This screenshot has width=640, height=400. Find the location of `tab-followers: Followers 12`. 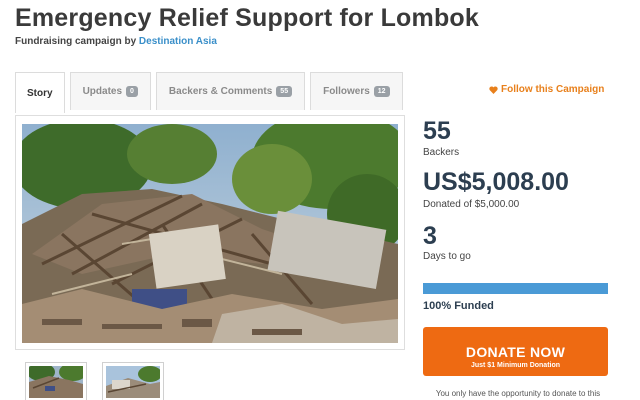

tab-followers: Followers 12 is located at coordinates (356, 91).